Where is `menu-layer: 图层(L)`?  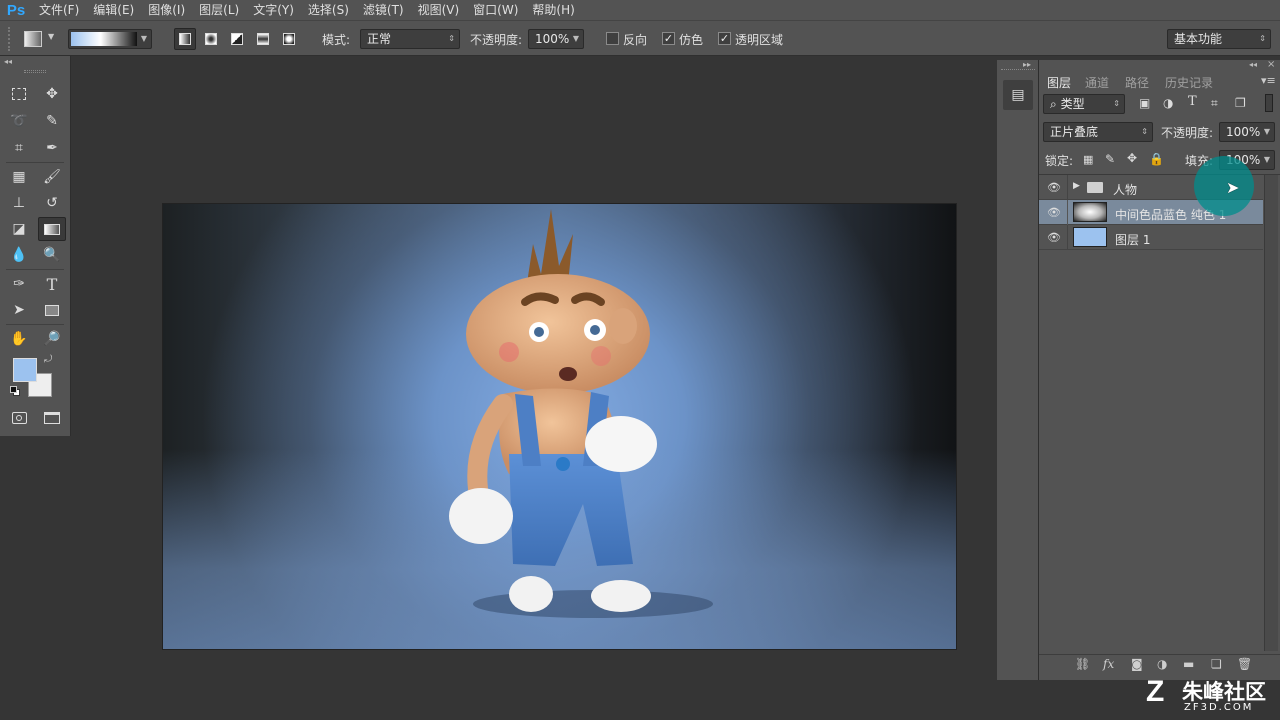 menu-layer: 图层(L) is located at coordinates (219, 10).